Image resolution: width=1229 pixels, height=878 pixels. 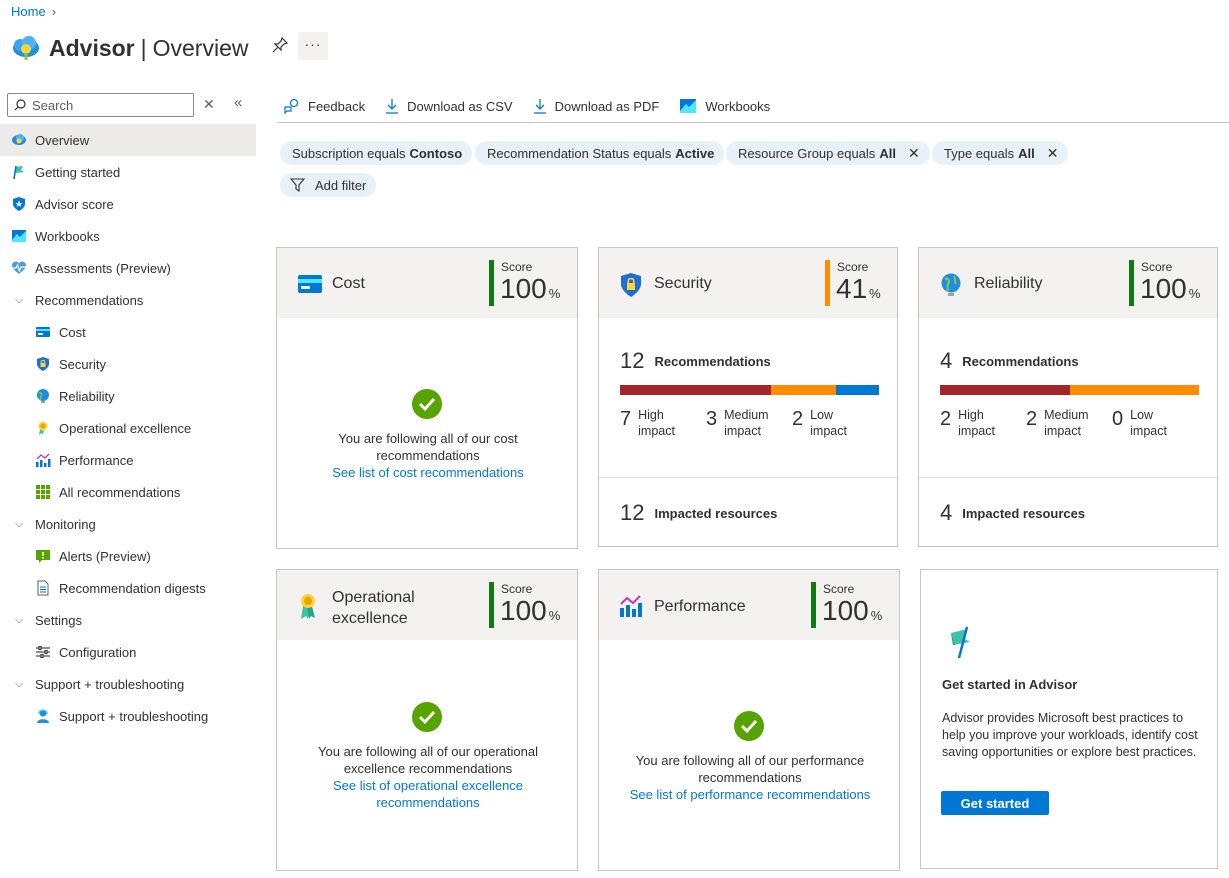 What do you see at coordinates (107, 105) in the screenshot?
I see `search-input` at bounding box center [107, 105].